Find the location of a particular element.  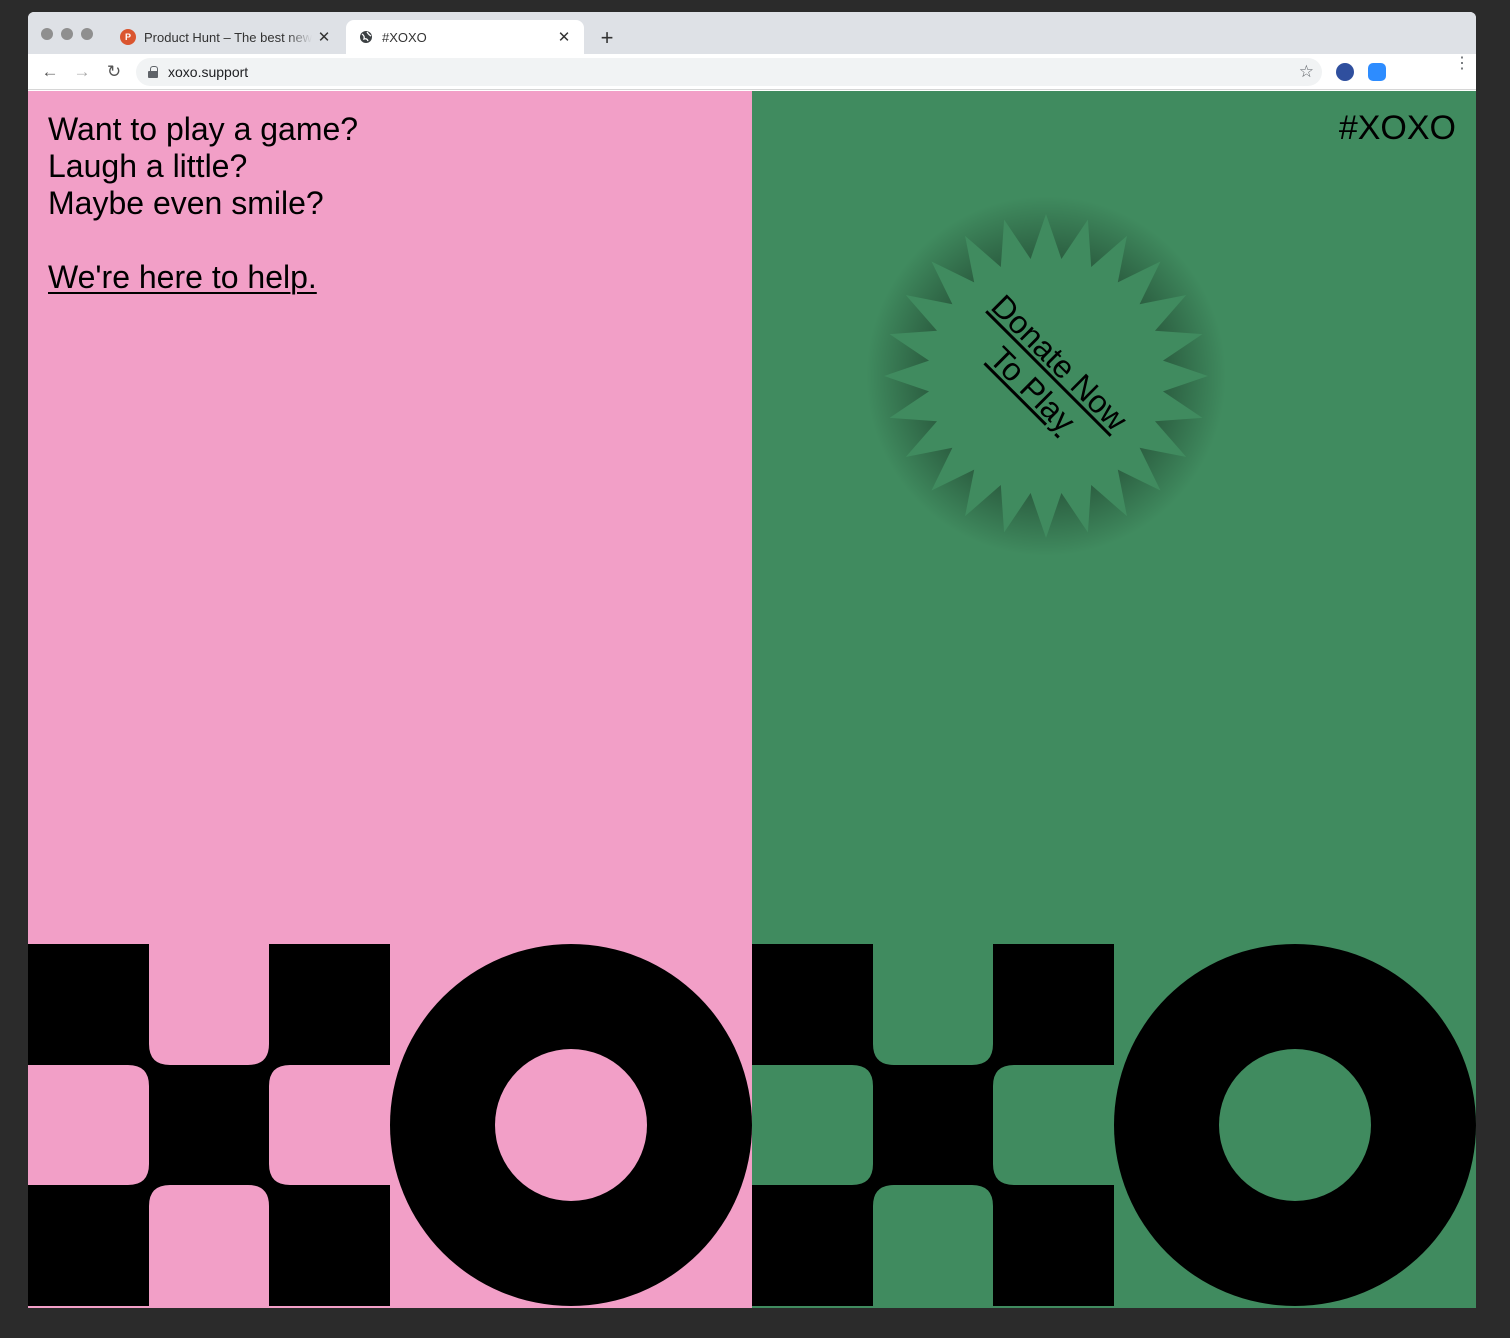

browser-menu-icon: ⋮ is located at coordinates (1462, 64).